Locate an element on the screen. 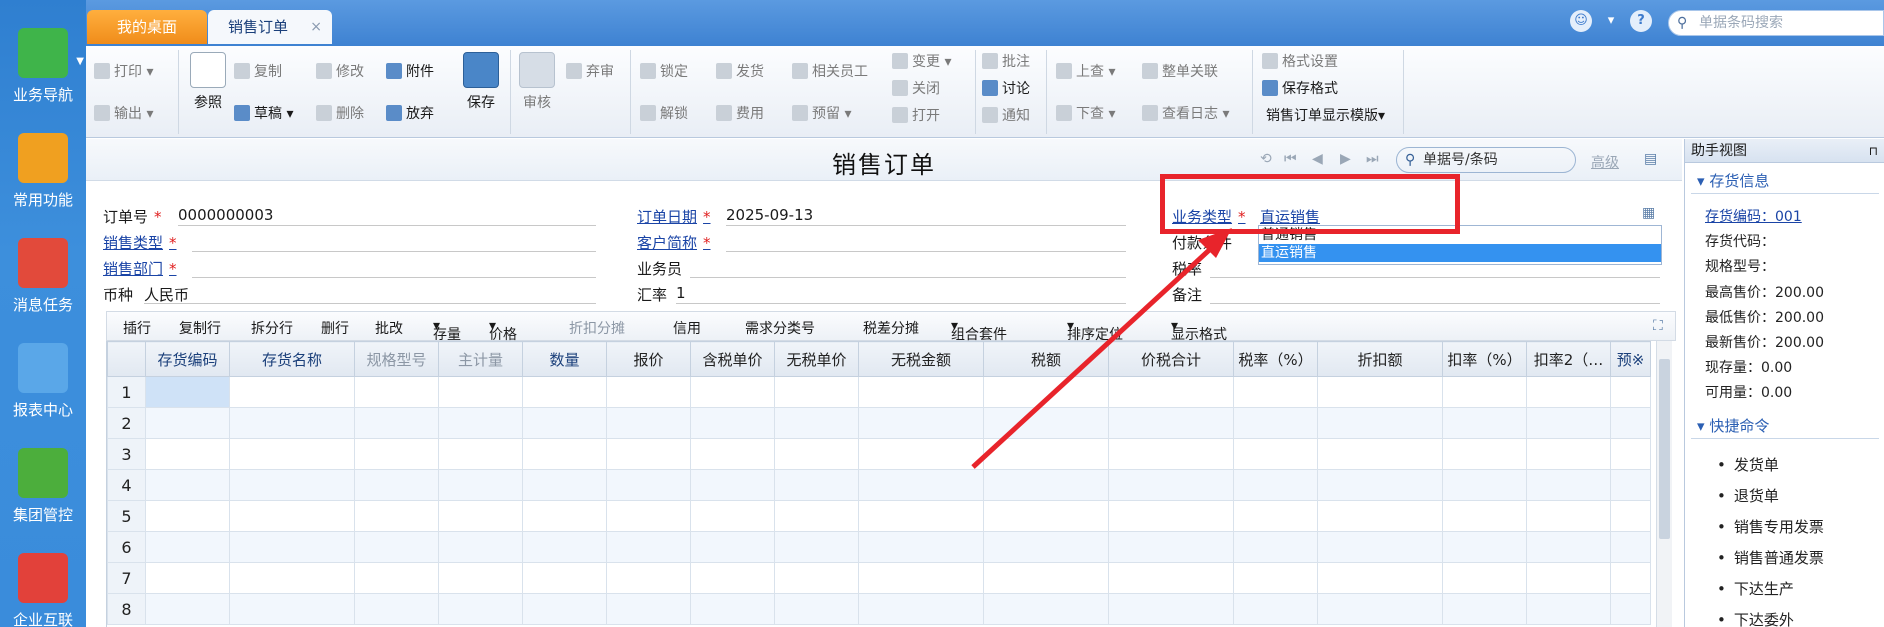 This screenshot has width=1884, height=627. nav-item-messages: 消息任务 is located at coordinates (43, 276).